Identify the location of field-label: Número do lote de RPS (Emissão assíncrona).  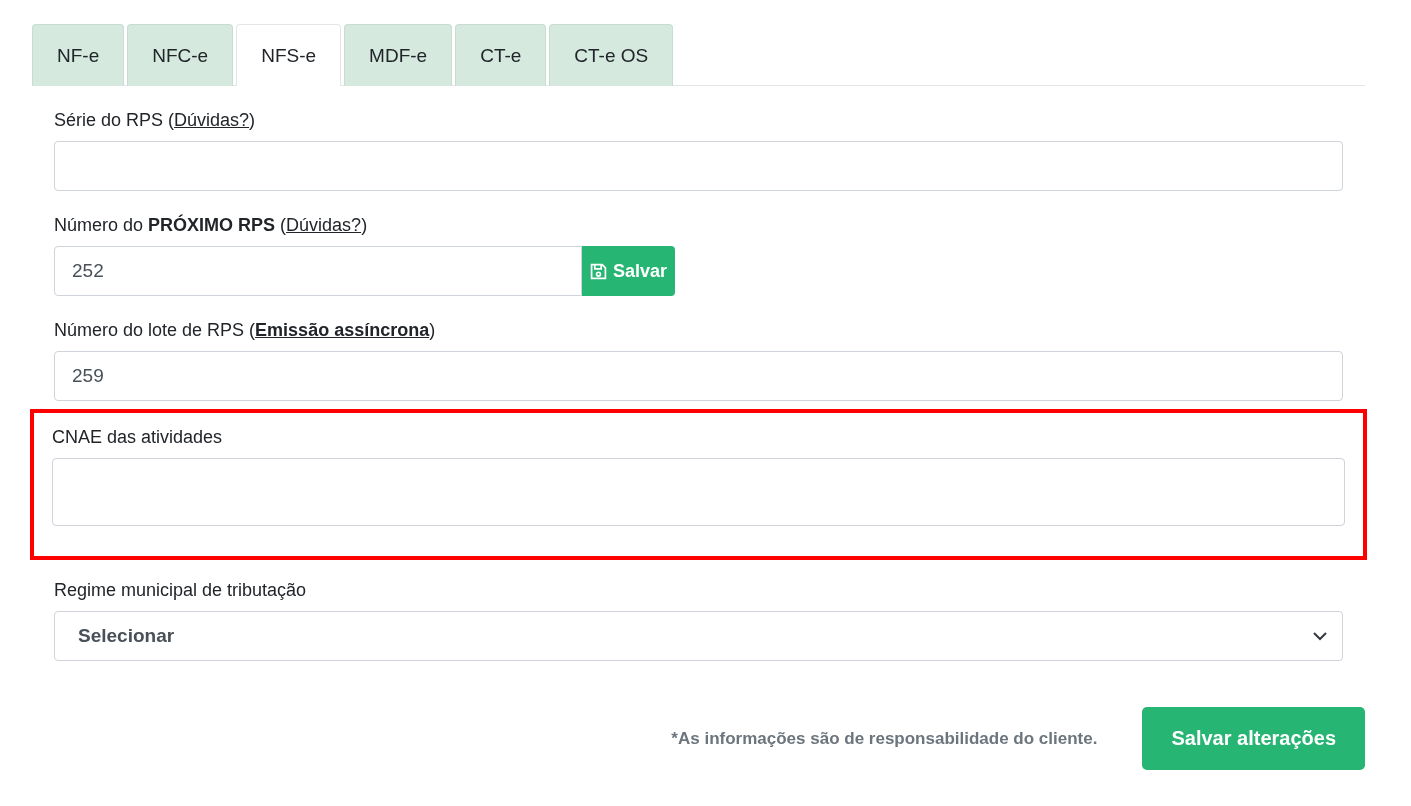
(245, 330).